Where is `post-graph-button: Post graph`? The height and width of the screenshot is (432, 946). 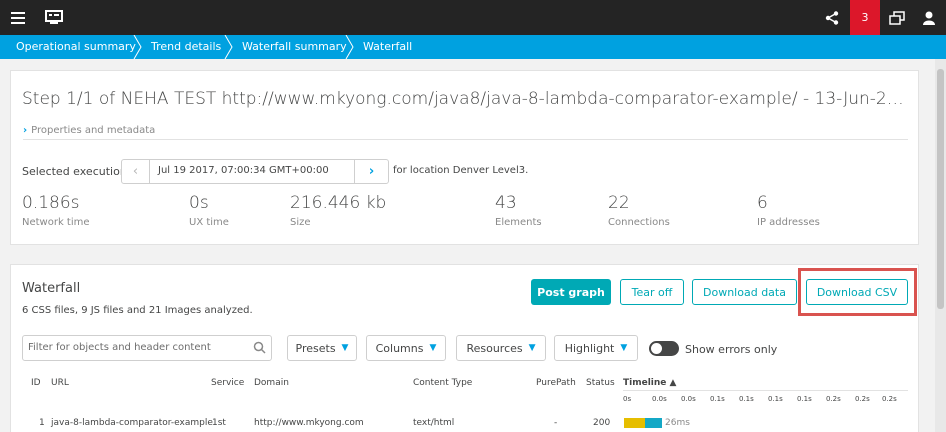
post-graph-button: Post graph is located at coordinates (571, 292).